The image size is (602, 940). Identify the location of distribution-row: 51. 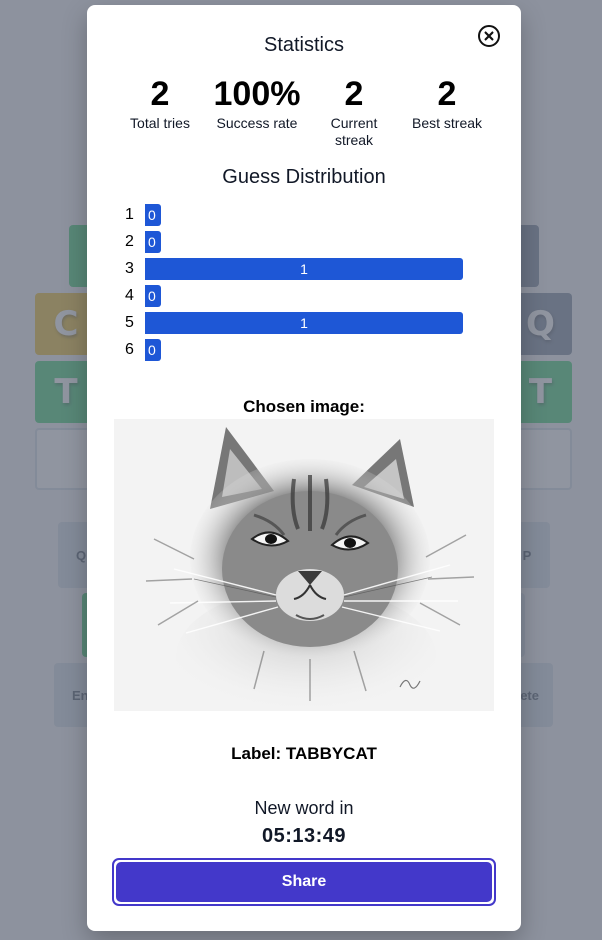
(295, 323).